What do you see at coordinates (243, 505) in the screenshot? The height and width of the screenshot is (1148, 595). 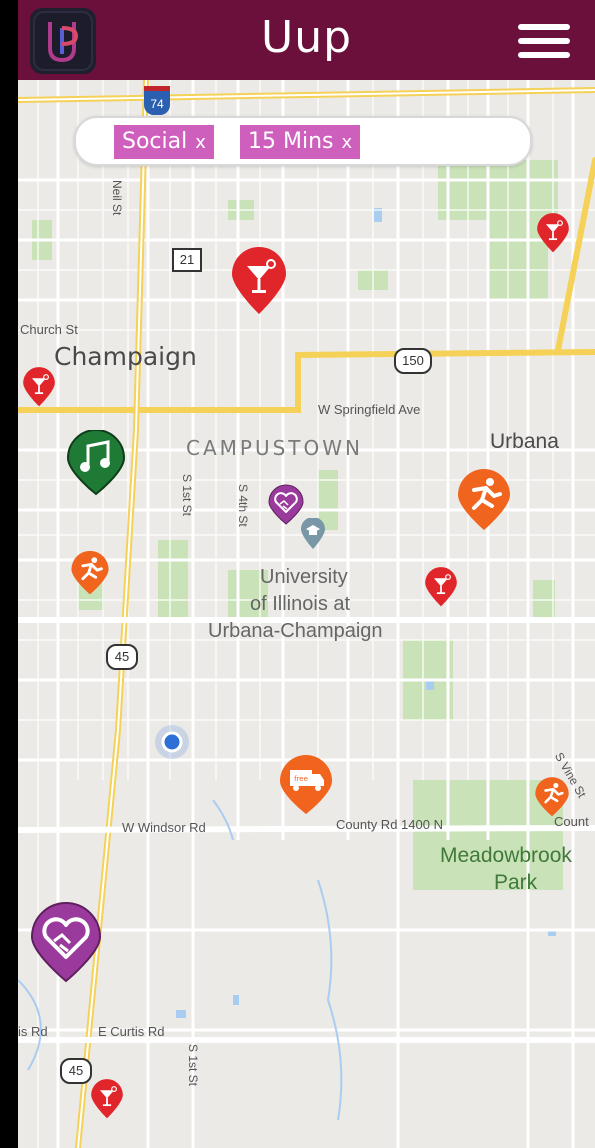 I see `label-s-4th-st: S 4th St` at bounding box center [243, 505].